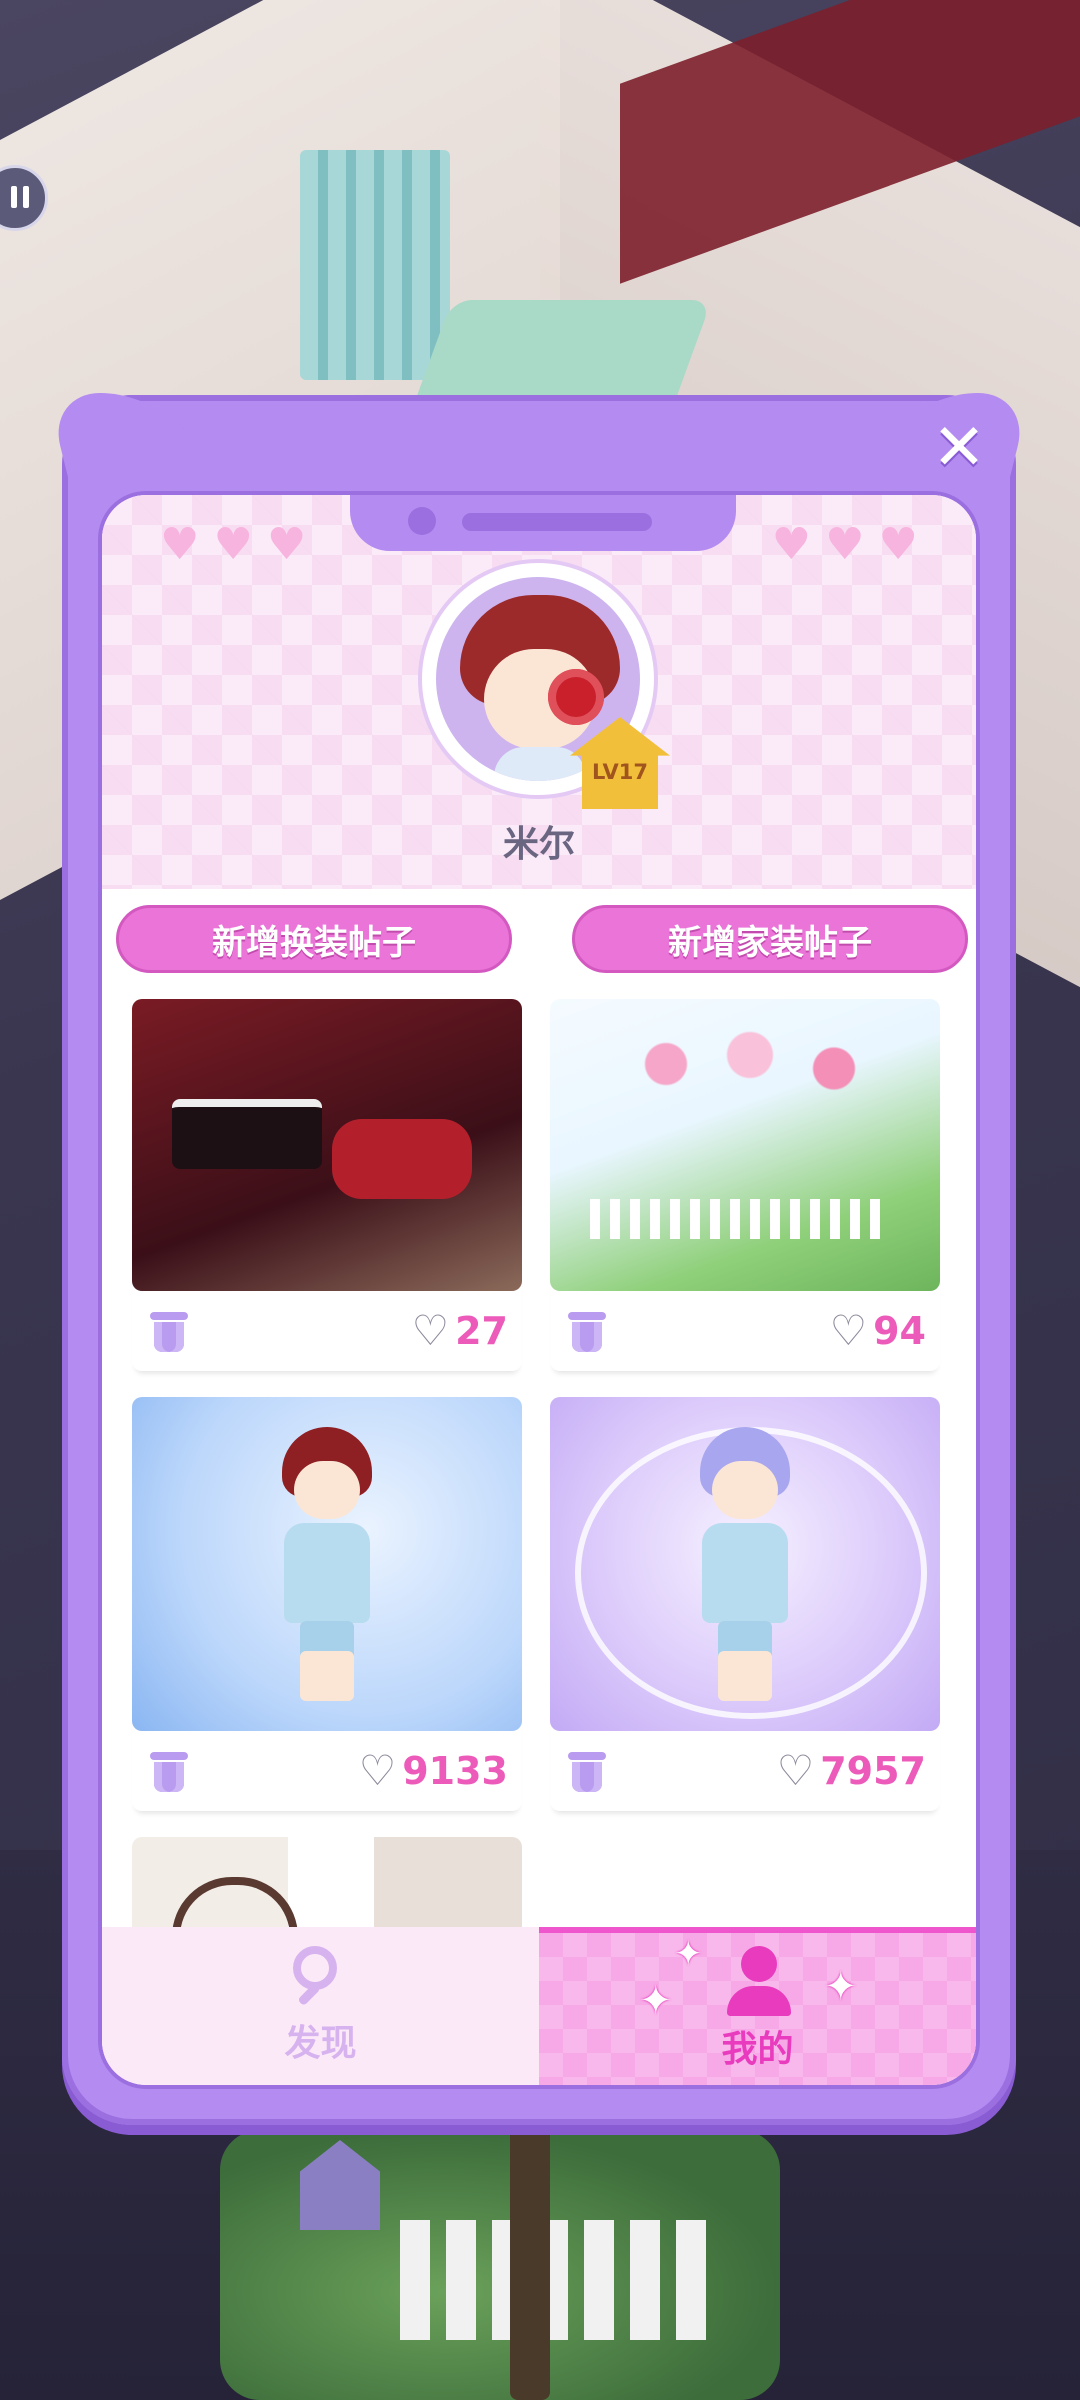 This screenshot has height=2400, width=1080. I want to click on tab-discover: 发现, so click(320, 2006).